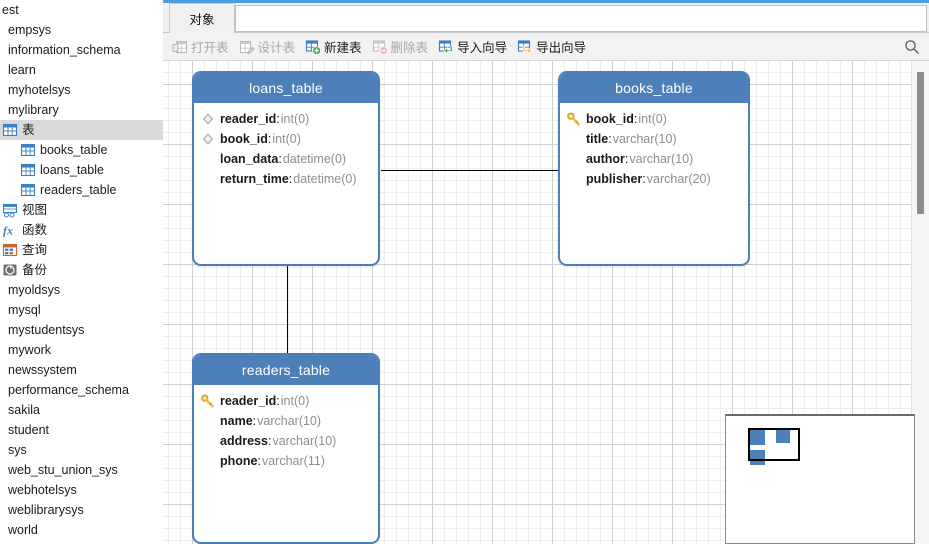 The width and height of the screenshot is (929, 544). What do you see at coordinates (81, 350) in the screenshot?
I see `sidebar-item-mywork: mywork` at bounding box center [81, 350].